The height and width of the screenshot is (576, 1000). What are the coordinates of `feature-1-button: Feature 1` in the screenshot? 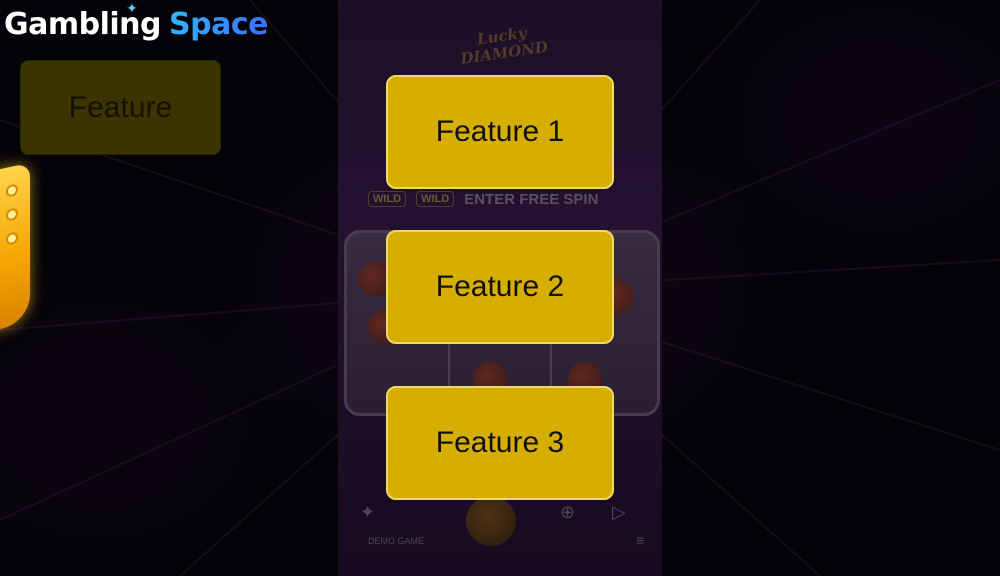 It's located at (500, 132).